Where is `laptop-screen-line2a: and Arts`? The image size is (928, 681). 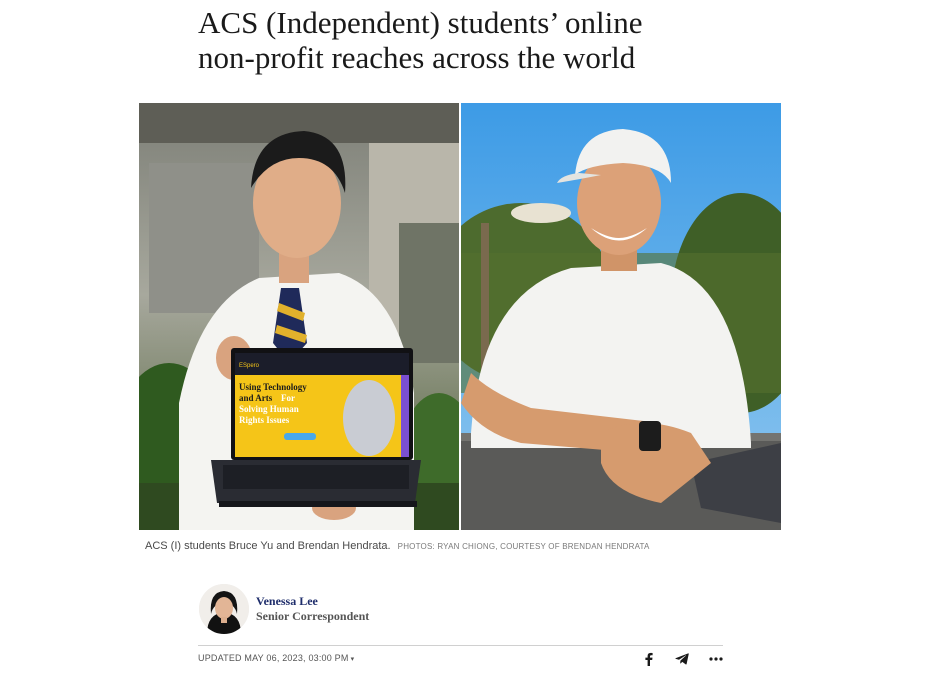 laptop-screen-line2a: and Arts is located at coordinates (256, 398).